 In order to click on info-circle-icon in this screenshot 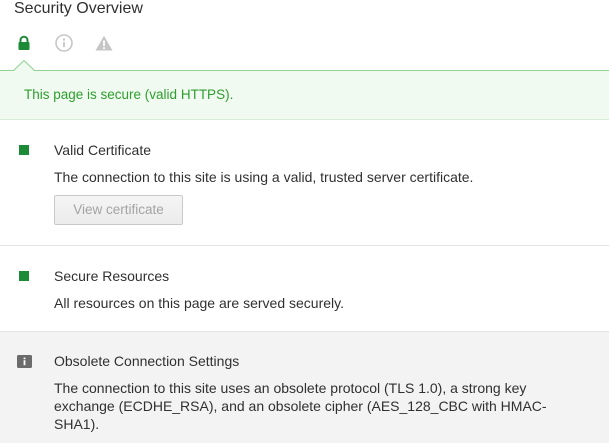, I will do `click(64, 44)`.